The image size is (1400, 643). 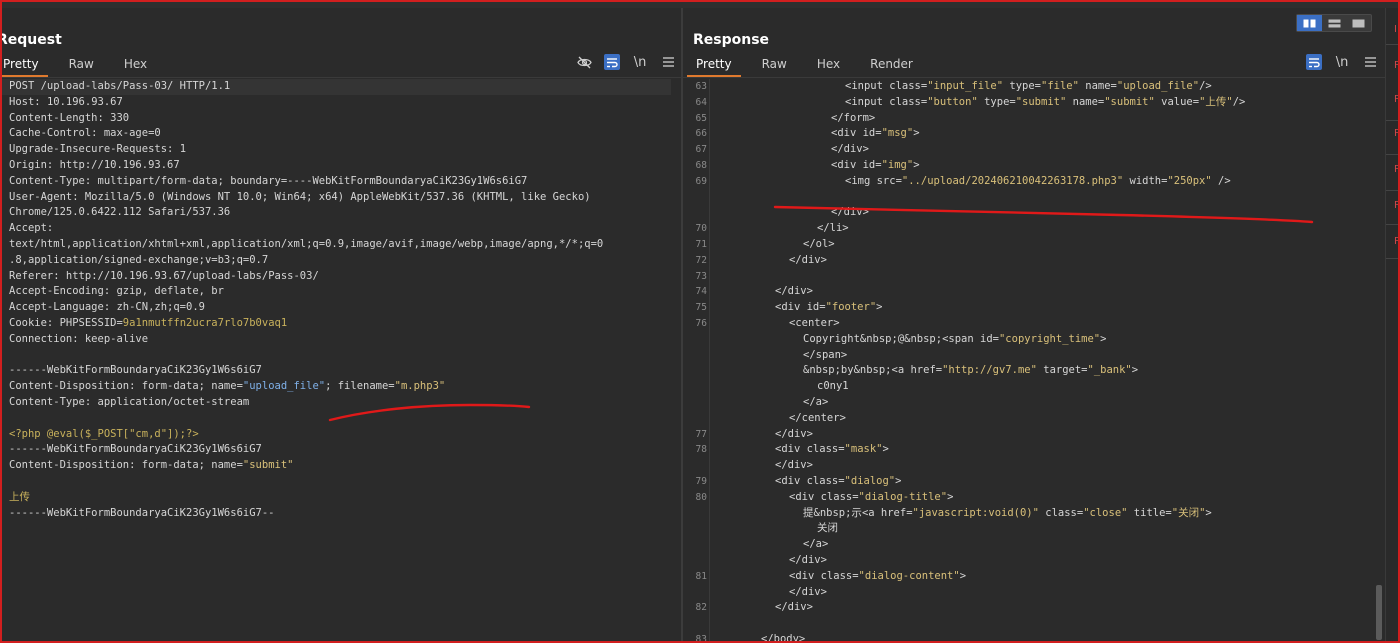 I want to click on response-tab-pretty: Pretty, so click(x=714, y=66).